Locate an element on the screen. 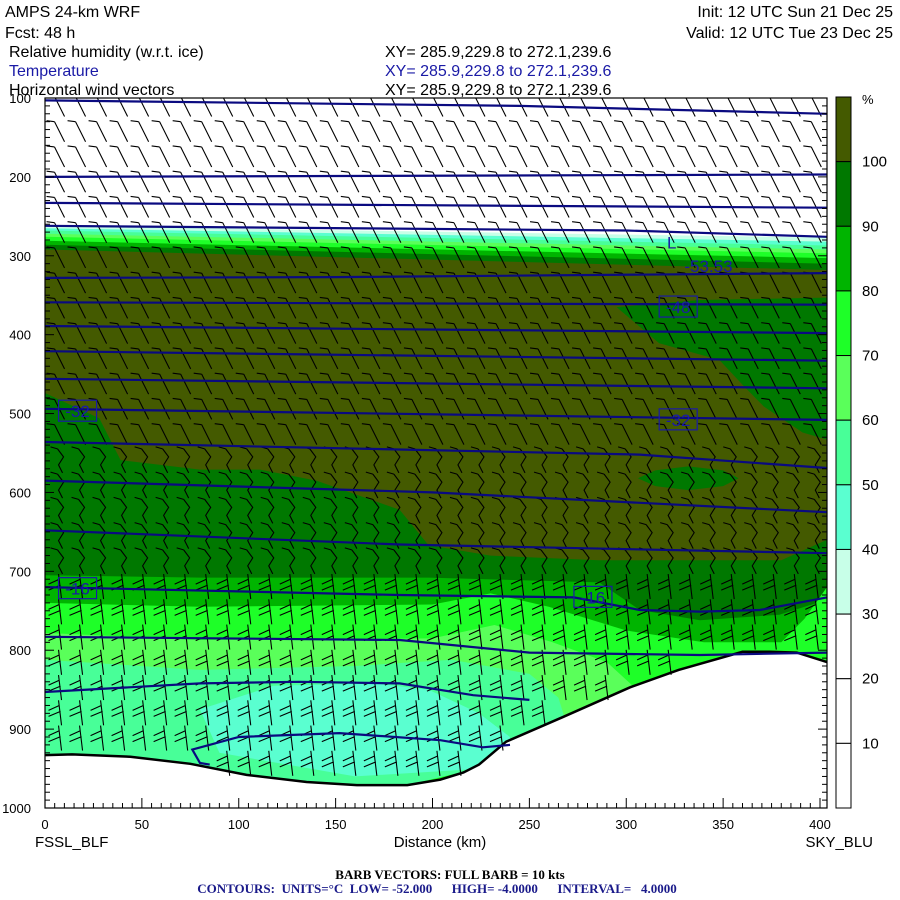  x-tick-label: 100 is located at coordinates (239, 824).